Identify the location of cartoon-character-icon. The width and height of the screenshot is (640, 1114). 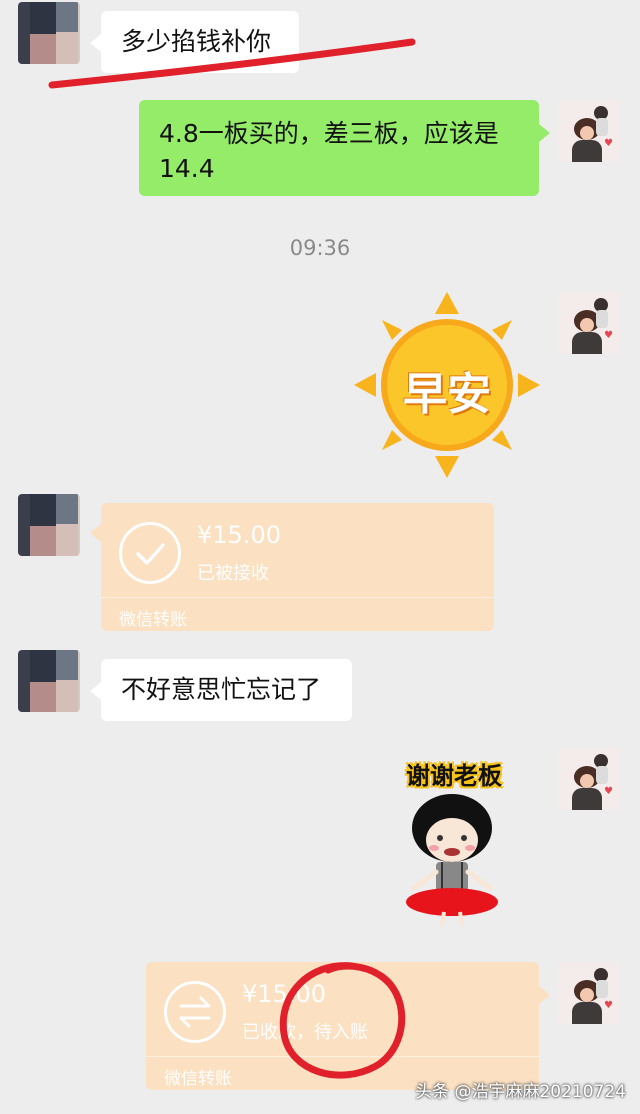
(452, 860).